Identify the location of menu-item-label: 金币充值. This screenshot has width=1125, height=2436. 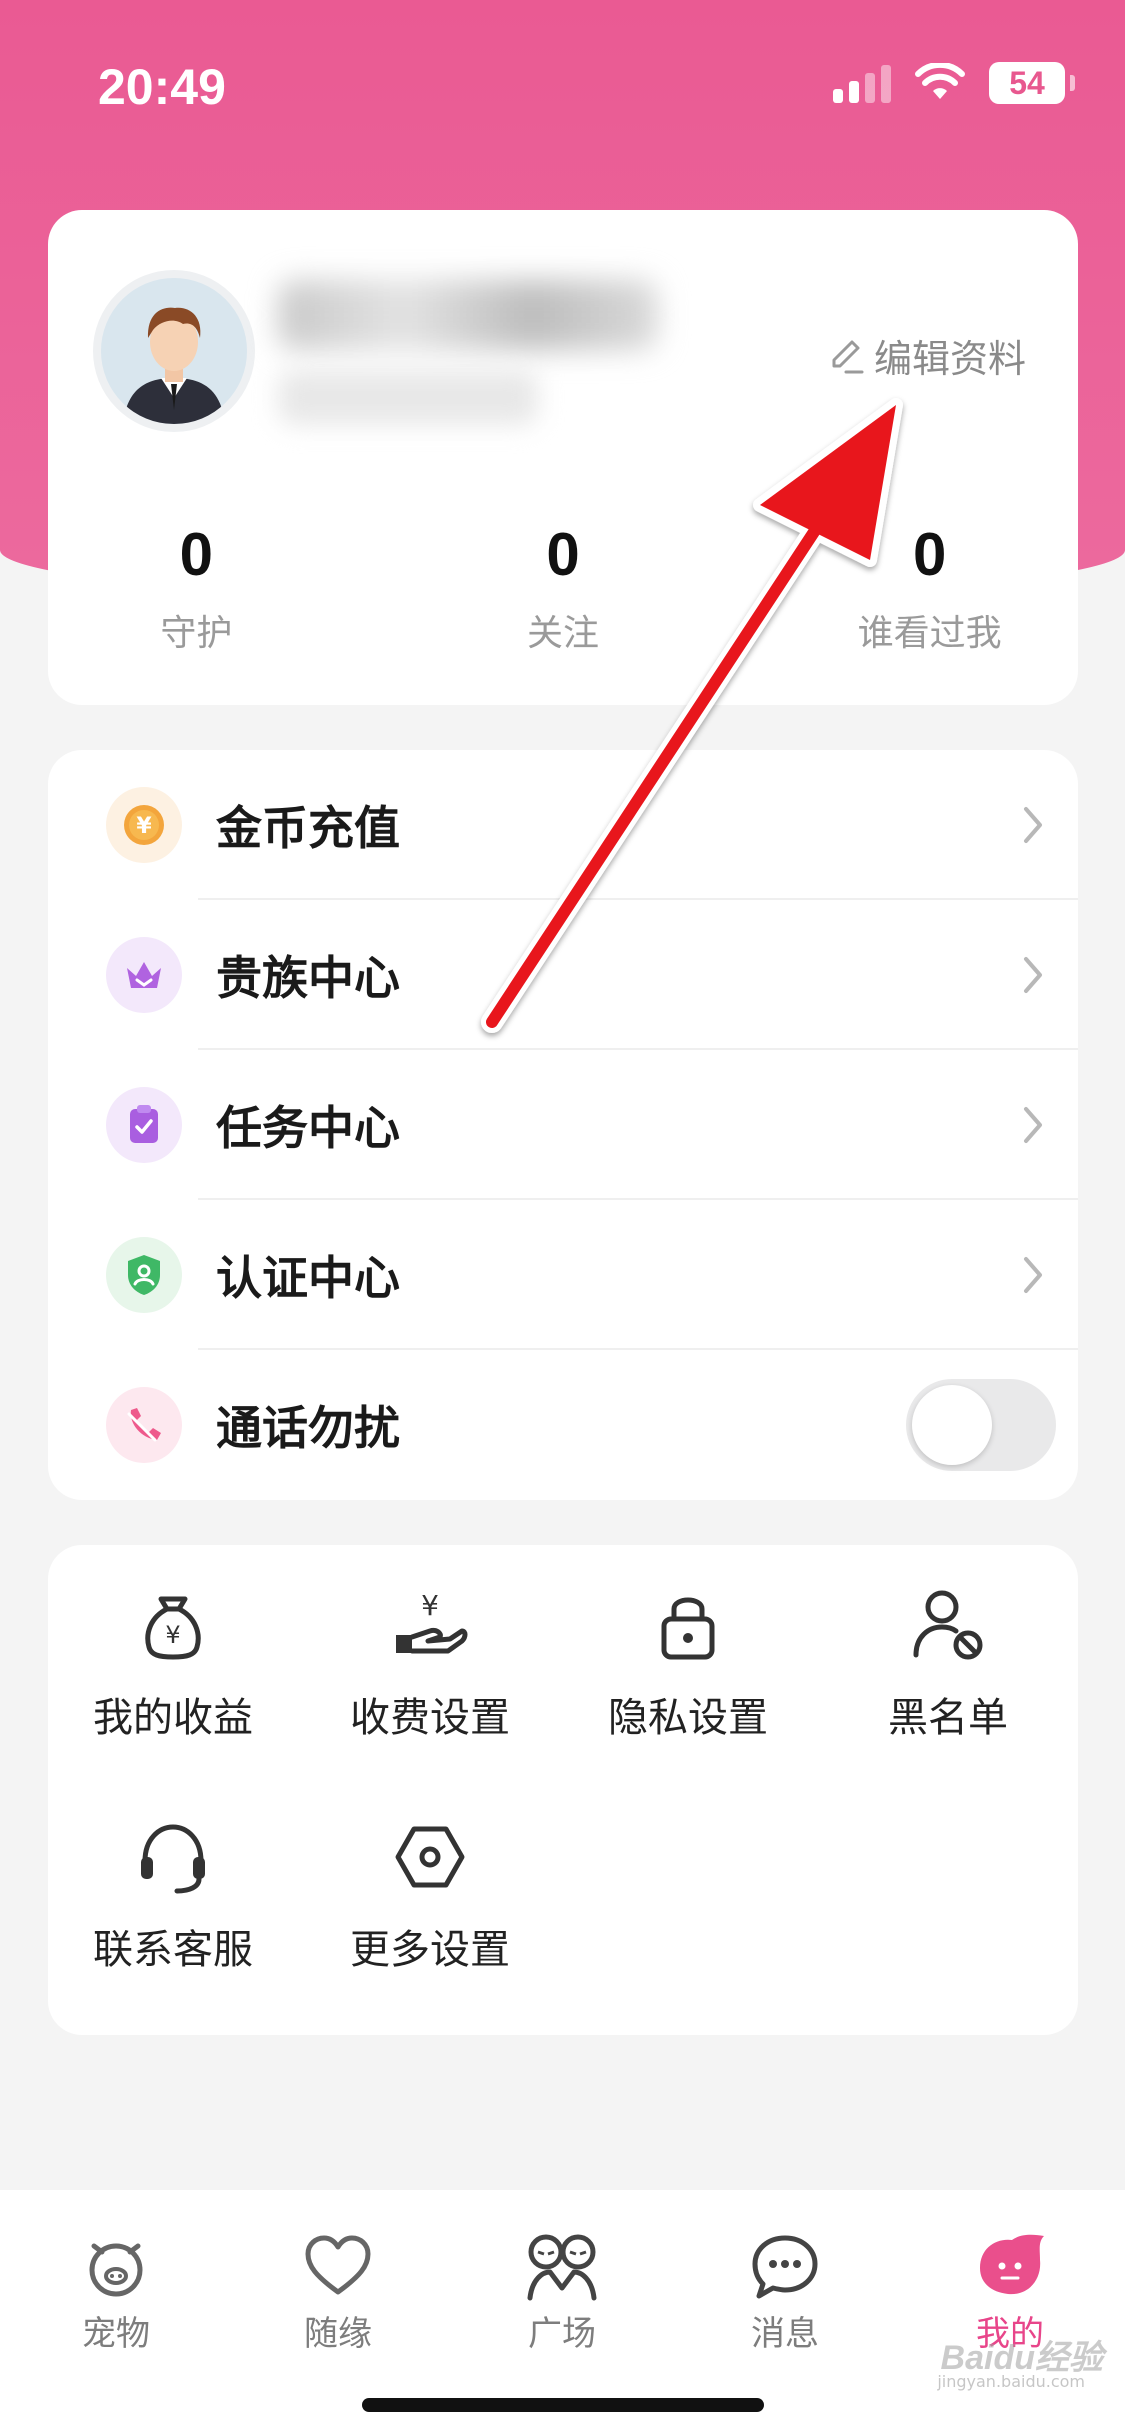
(308, 828).